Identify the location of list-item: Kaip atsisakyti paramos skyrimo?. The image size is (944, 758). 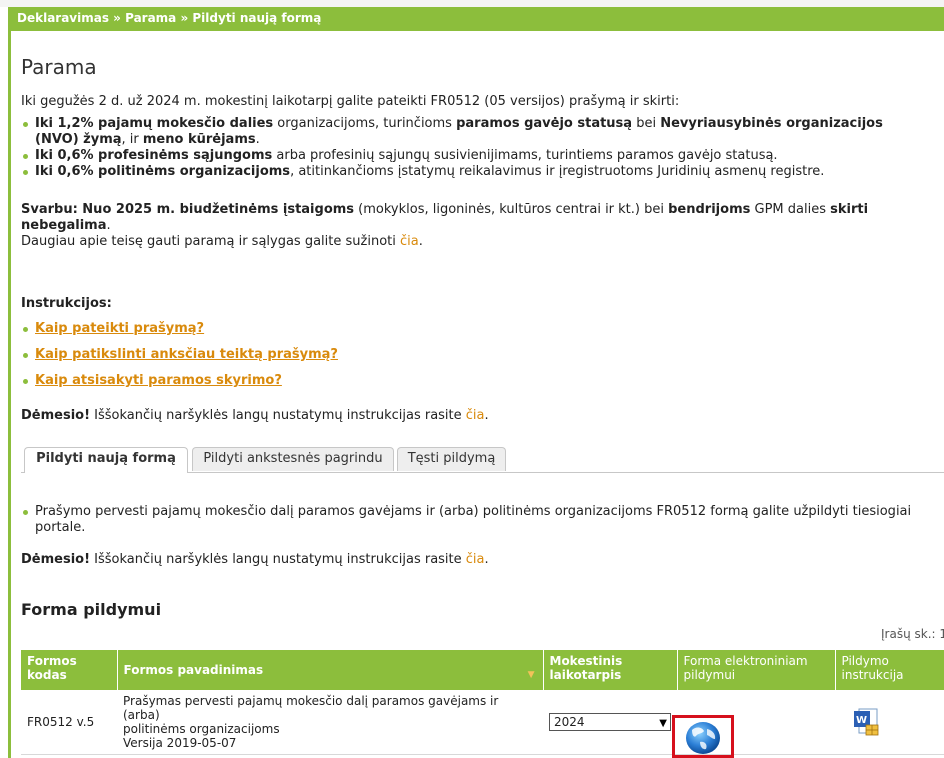
(179, 381).